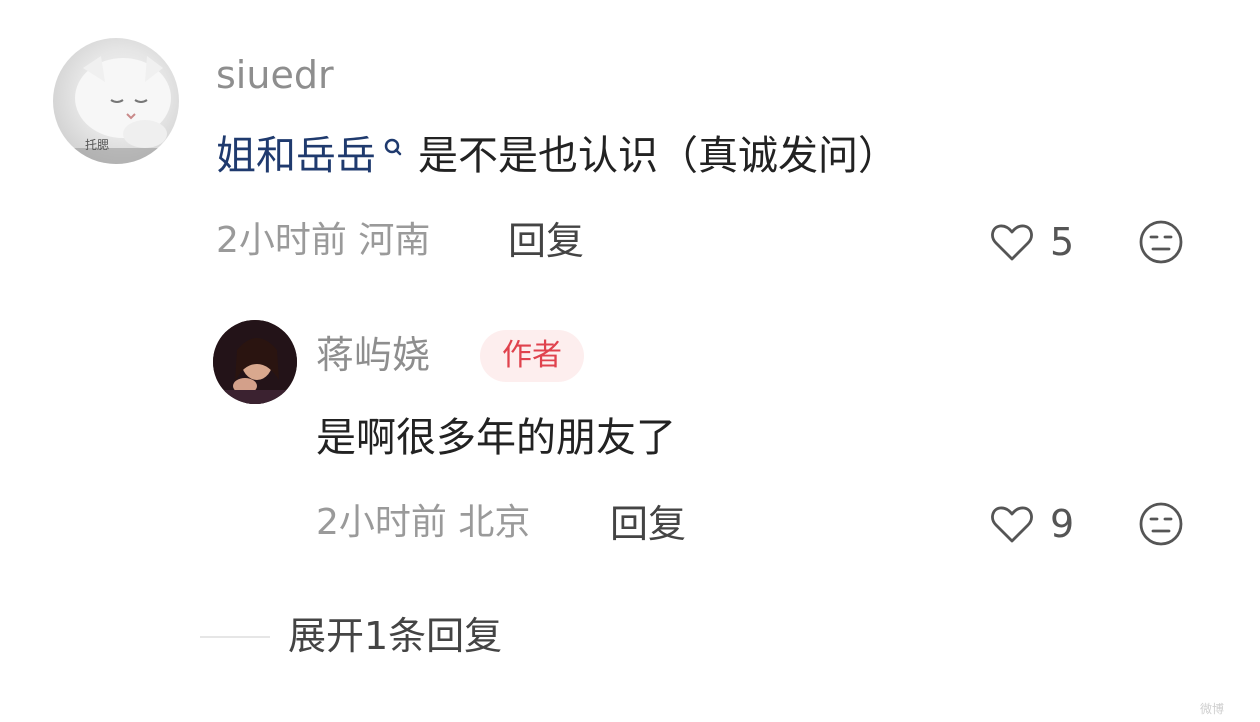  Describe the element at coordinates (393, 147) in the screenshot. I see `search-icon` at that location.